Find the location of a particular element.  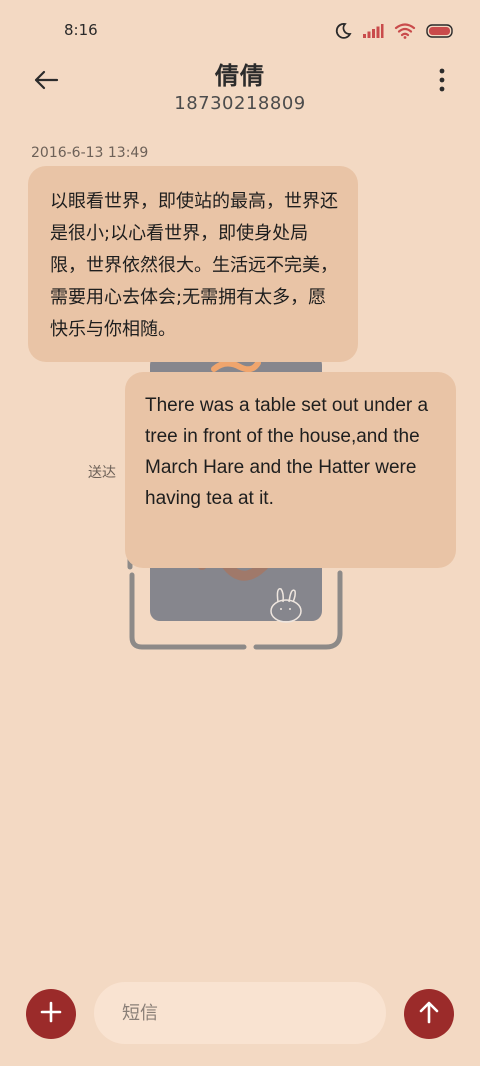

status-time: 8:16 is located at coordinates (81, 30).